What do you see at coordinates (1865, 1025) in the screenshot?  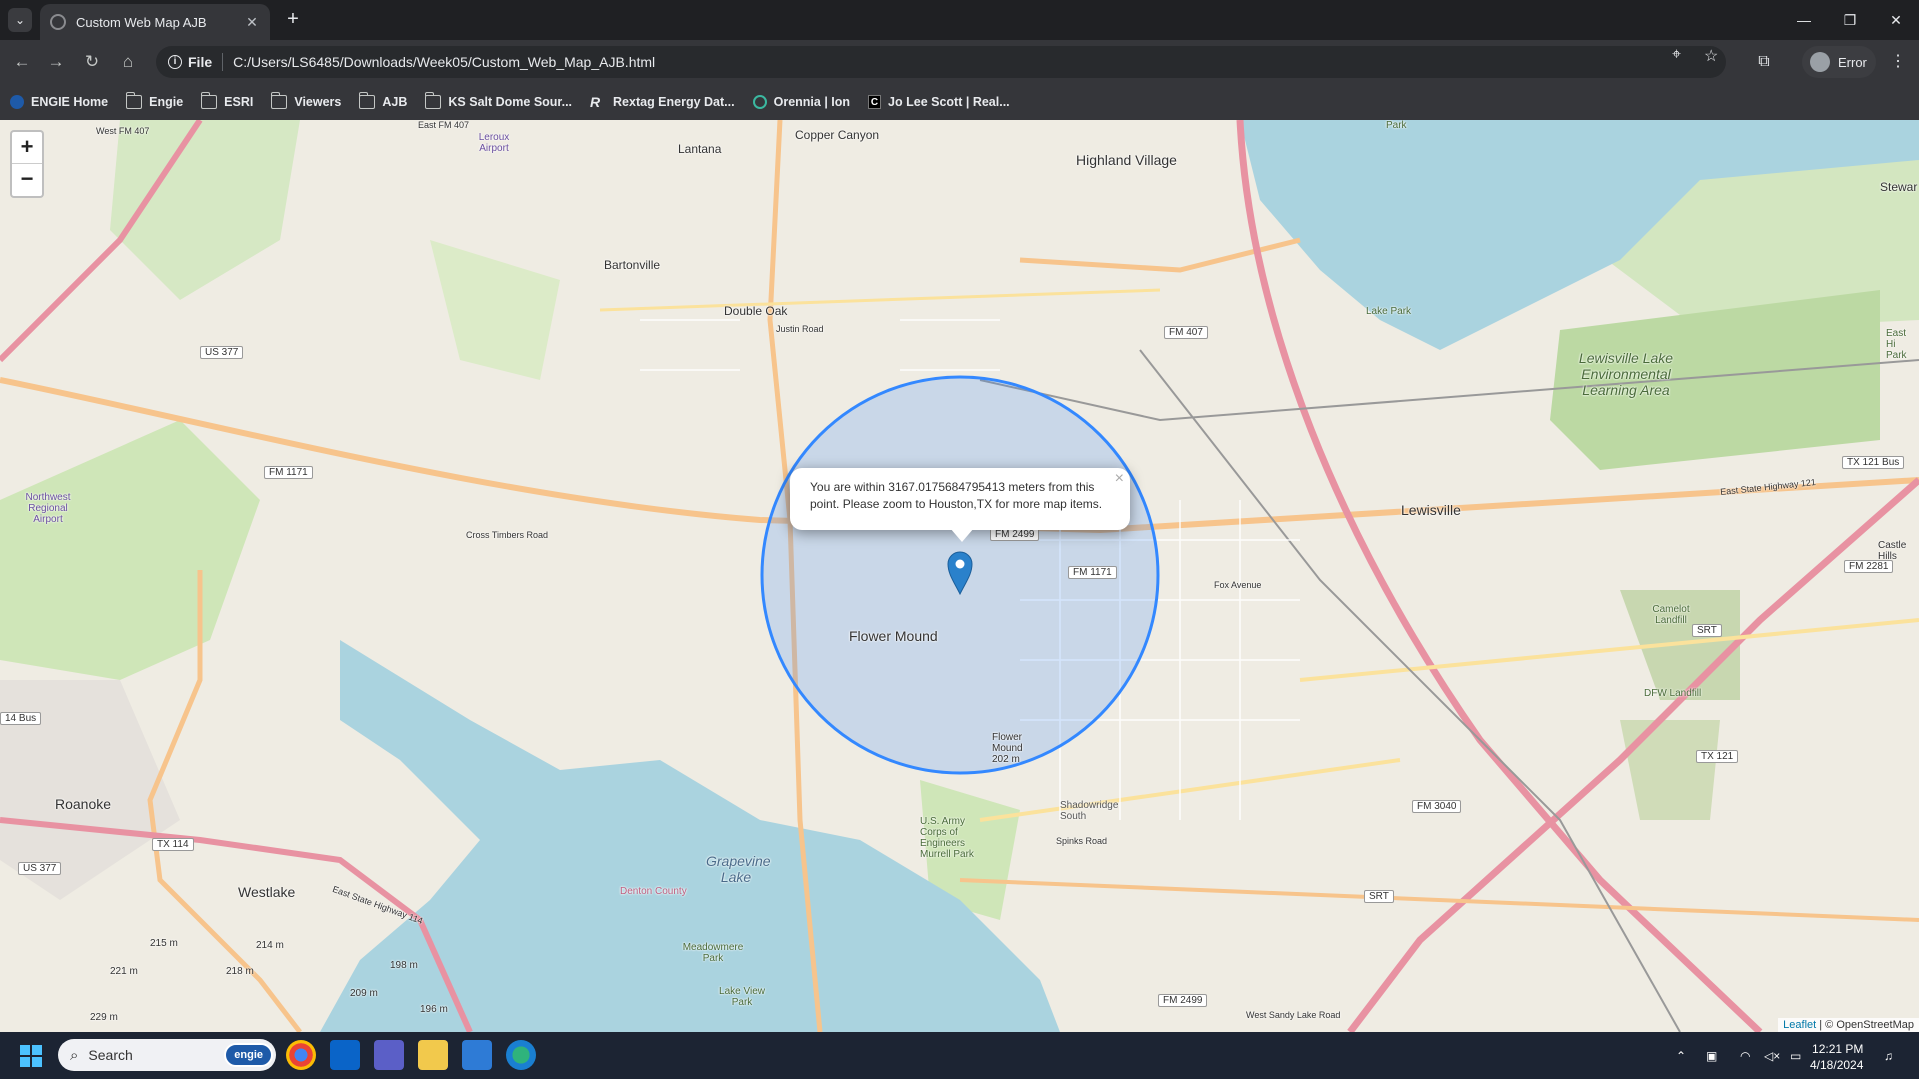 I see `osm-attribution: | © OpenStreetMap` at bounding box center [1865, 1025].